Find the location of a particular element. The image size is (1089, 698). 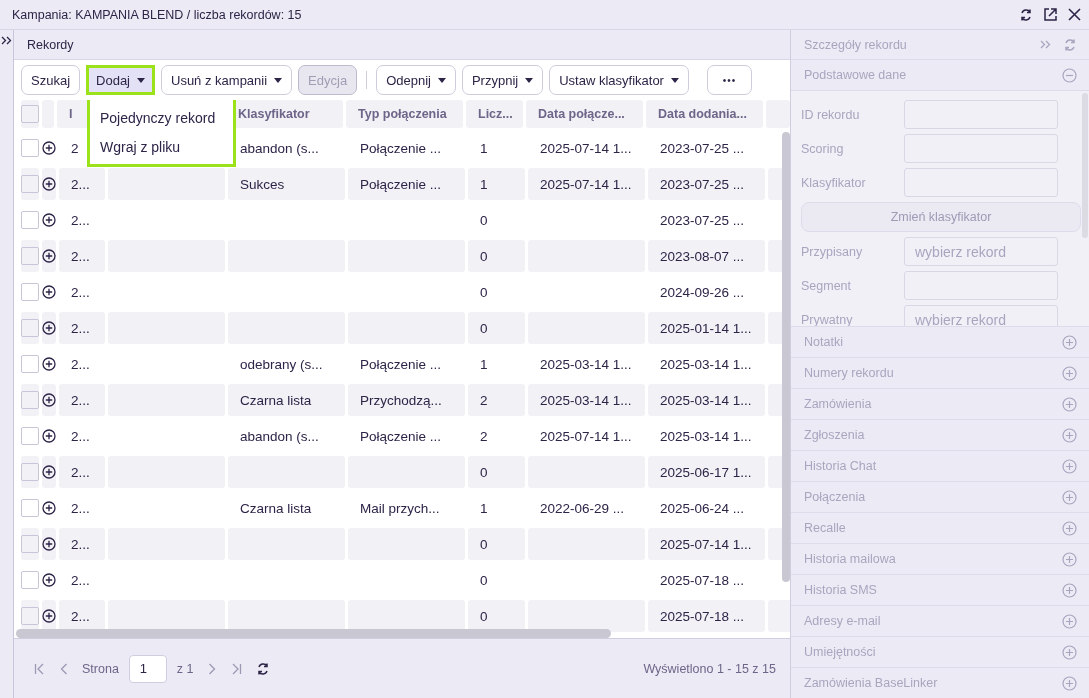

section-title: Recalle is located at coordinates (825, 528).